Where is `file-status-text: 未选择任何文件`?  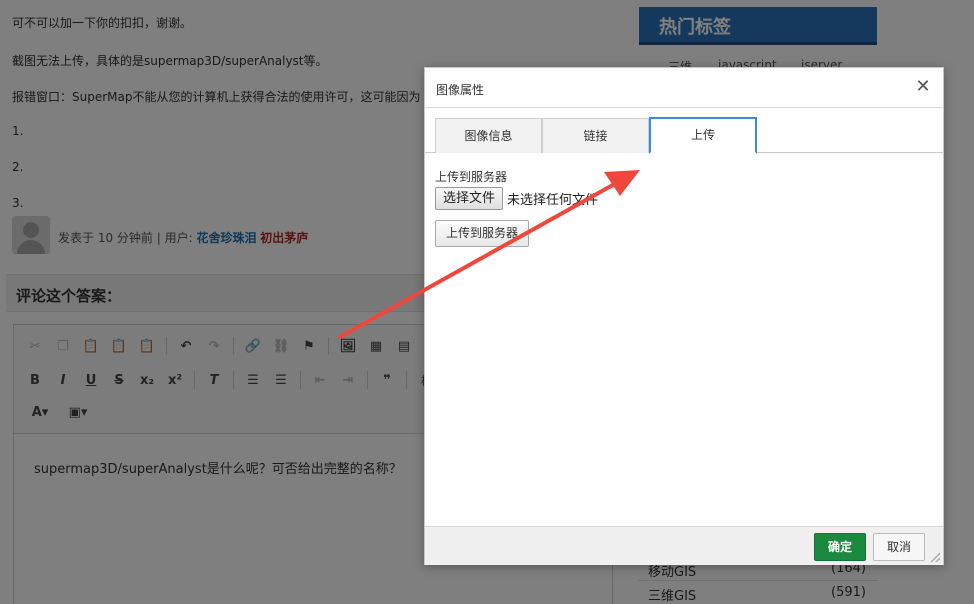
file-status-text: 未选择任何文件 is located at coordinates (553, 200).